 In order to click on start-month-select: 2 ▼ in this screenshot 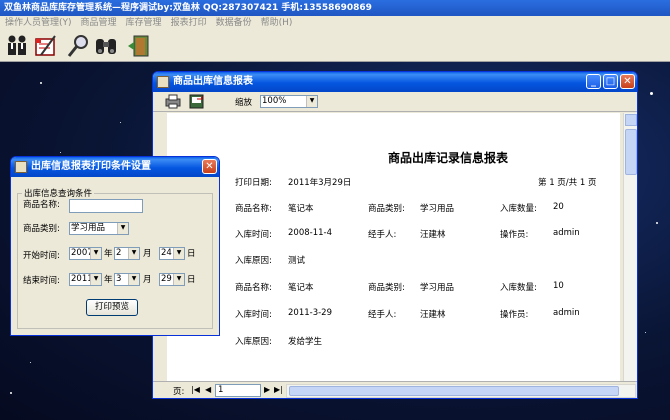, I will do `click(127, 253)`.